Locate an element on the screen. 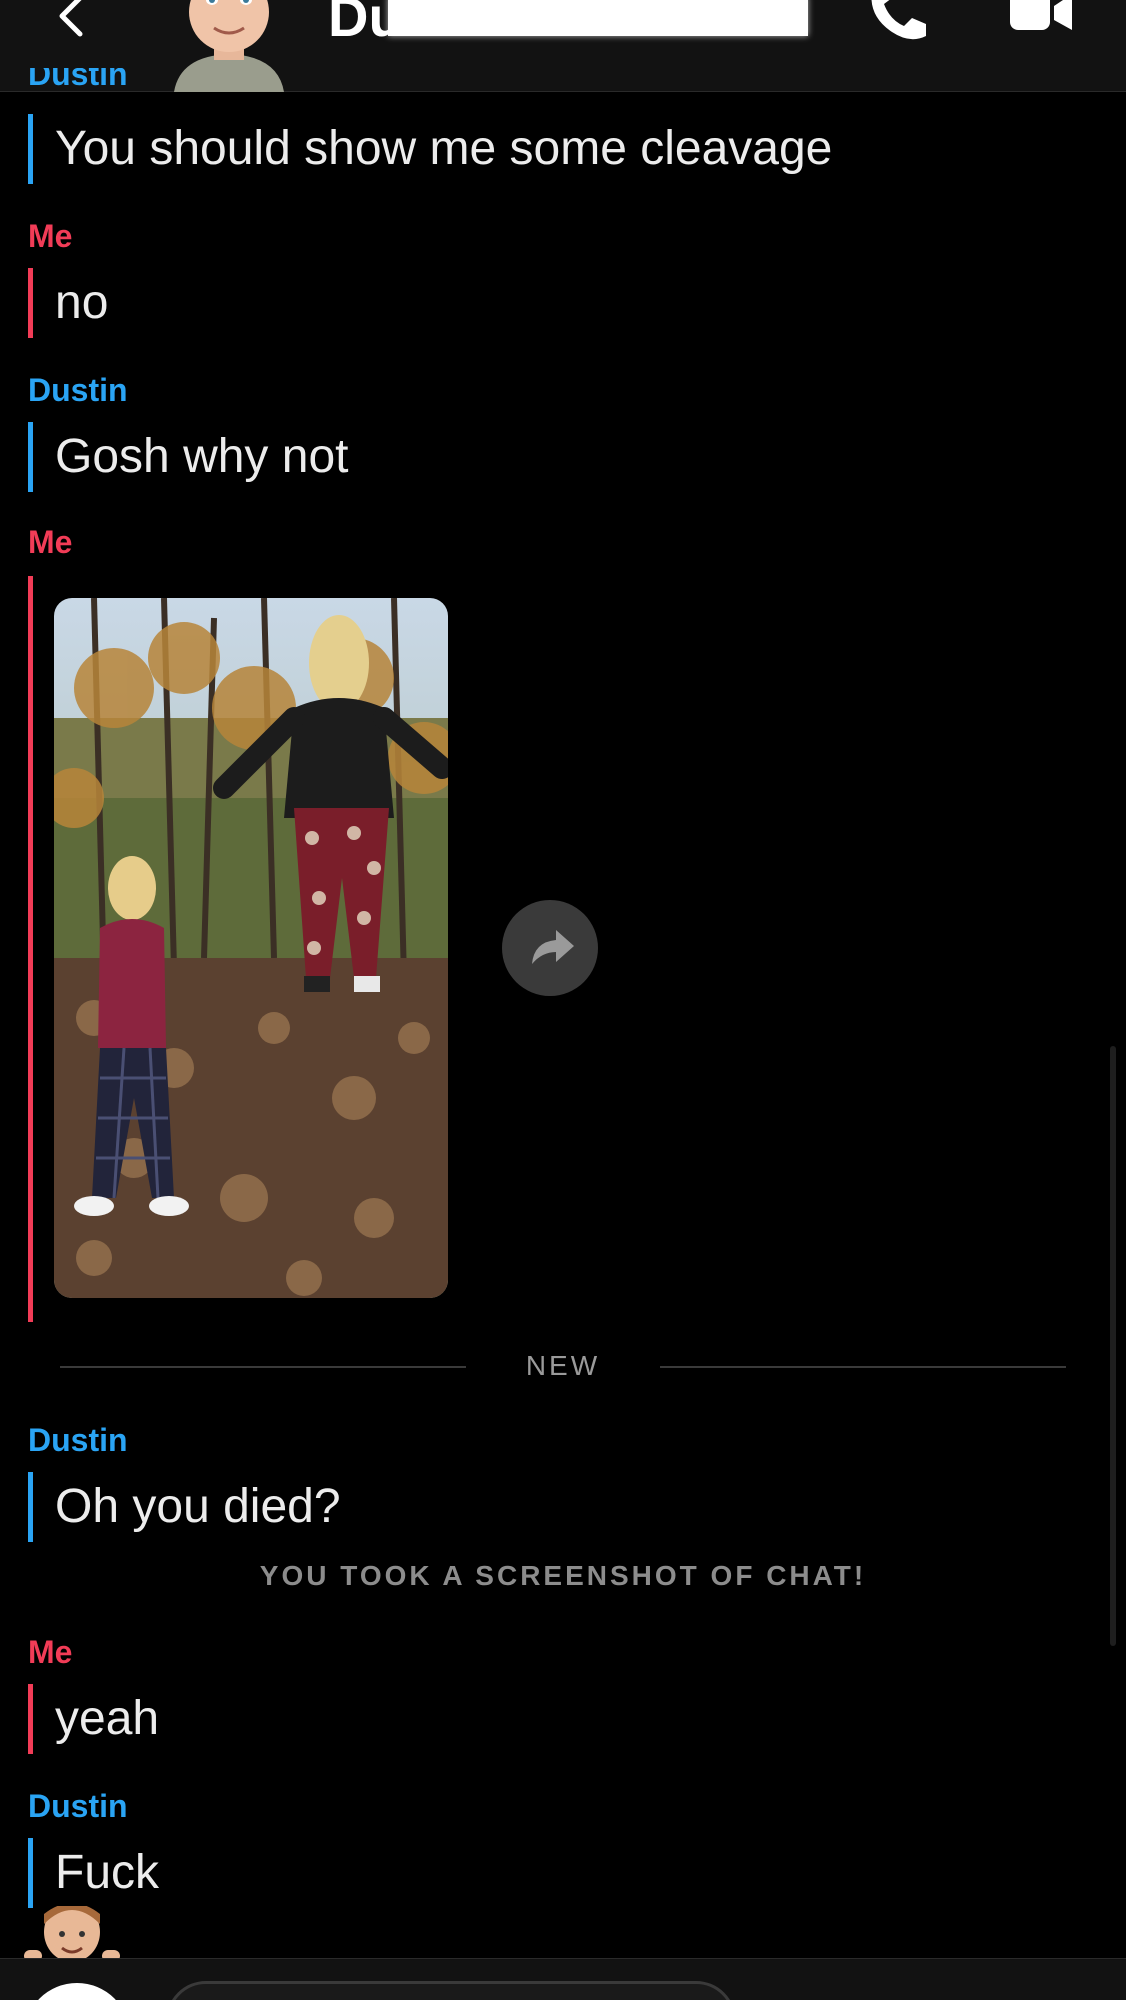 The width and height of the screenshot is (1126, 2000). message-bubble: no is located at coordinates (68, 303).